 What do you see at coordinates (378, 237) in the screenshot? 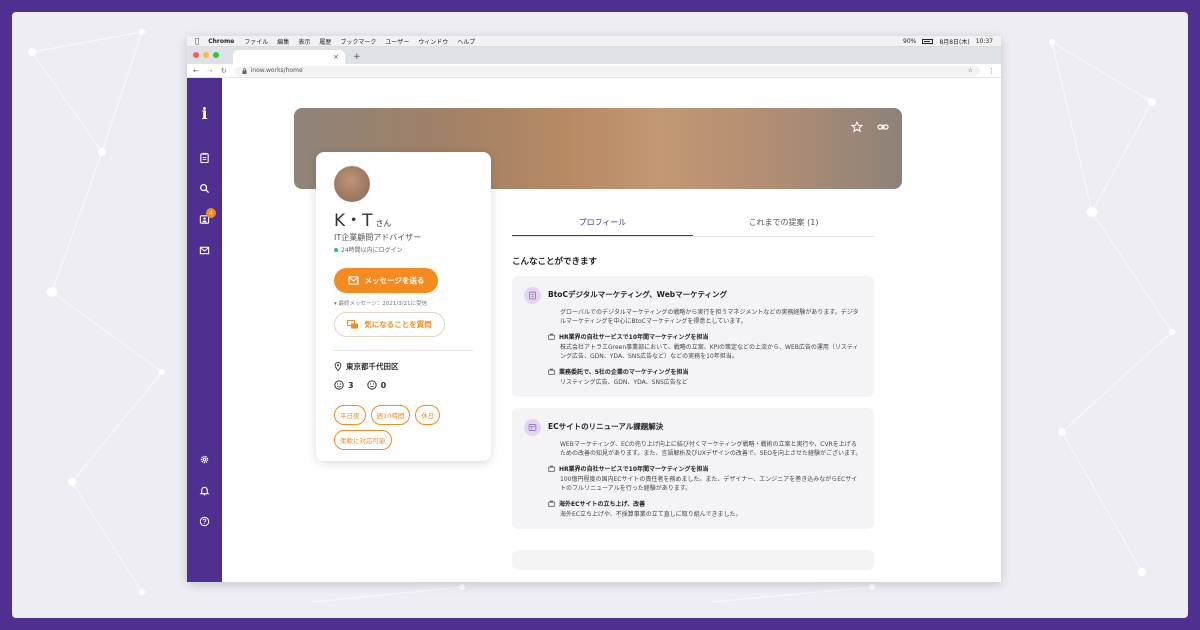
I see `profile-role: IT企業顧問アドバイザー` at bounding box center [378, 237].